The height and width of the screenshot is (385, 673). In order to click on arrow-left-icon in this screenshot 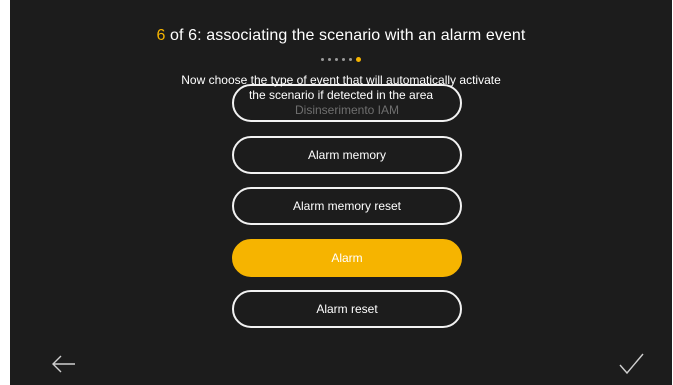, I will do `click(63, 364)`.